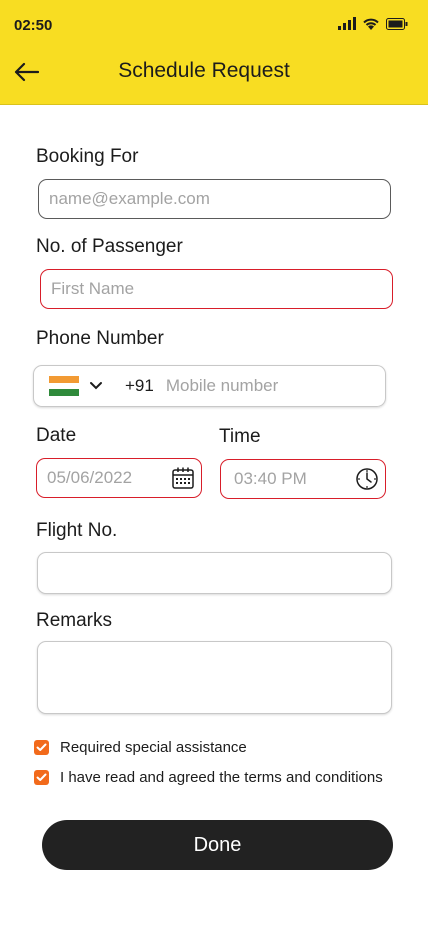 The height and width of the screenshot is (926, 428). What do you see at coordinates (74, 620) in the screenshot?
I see `remarks-label: Remarks` at bounding box center [74, 620].